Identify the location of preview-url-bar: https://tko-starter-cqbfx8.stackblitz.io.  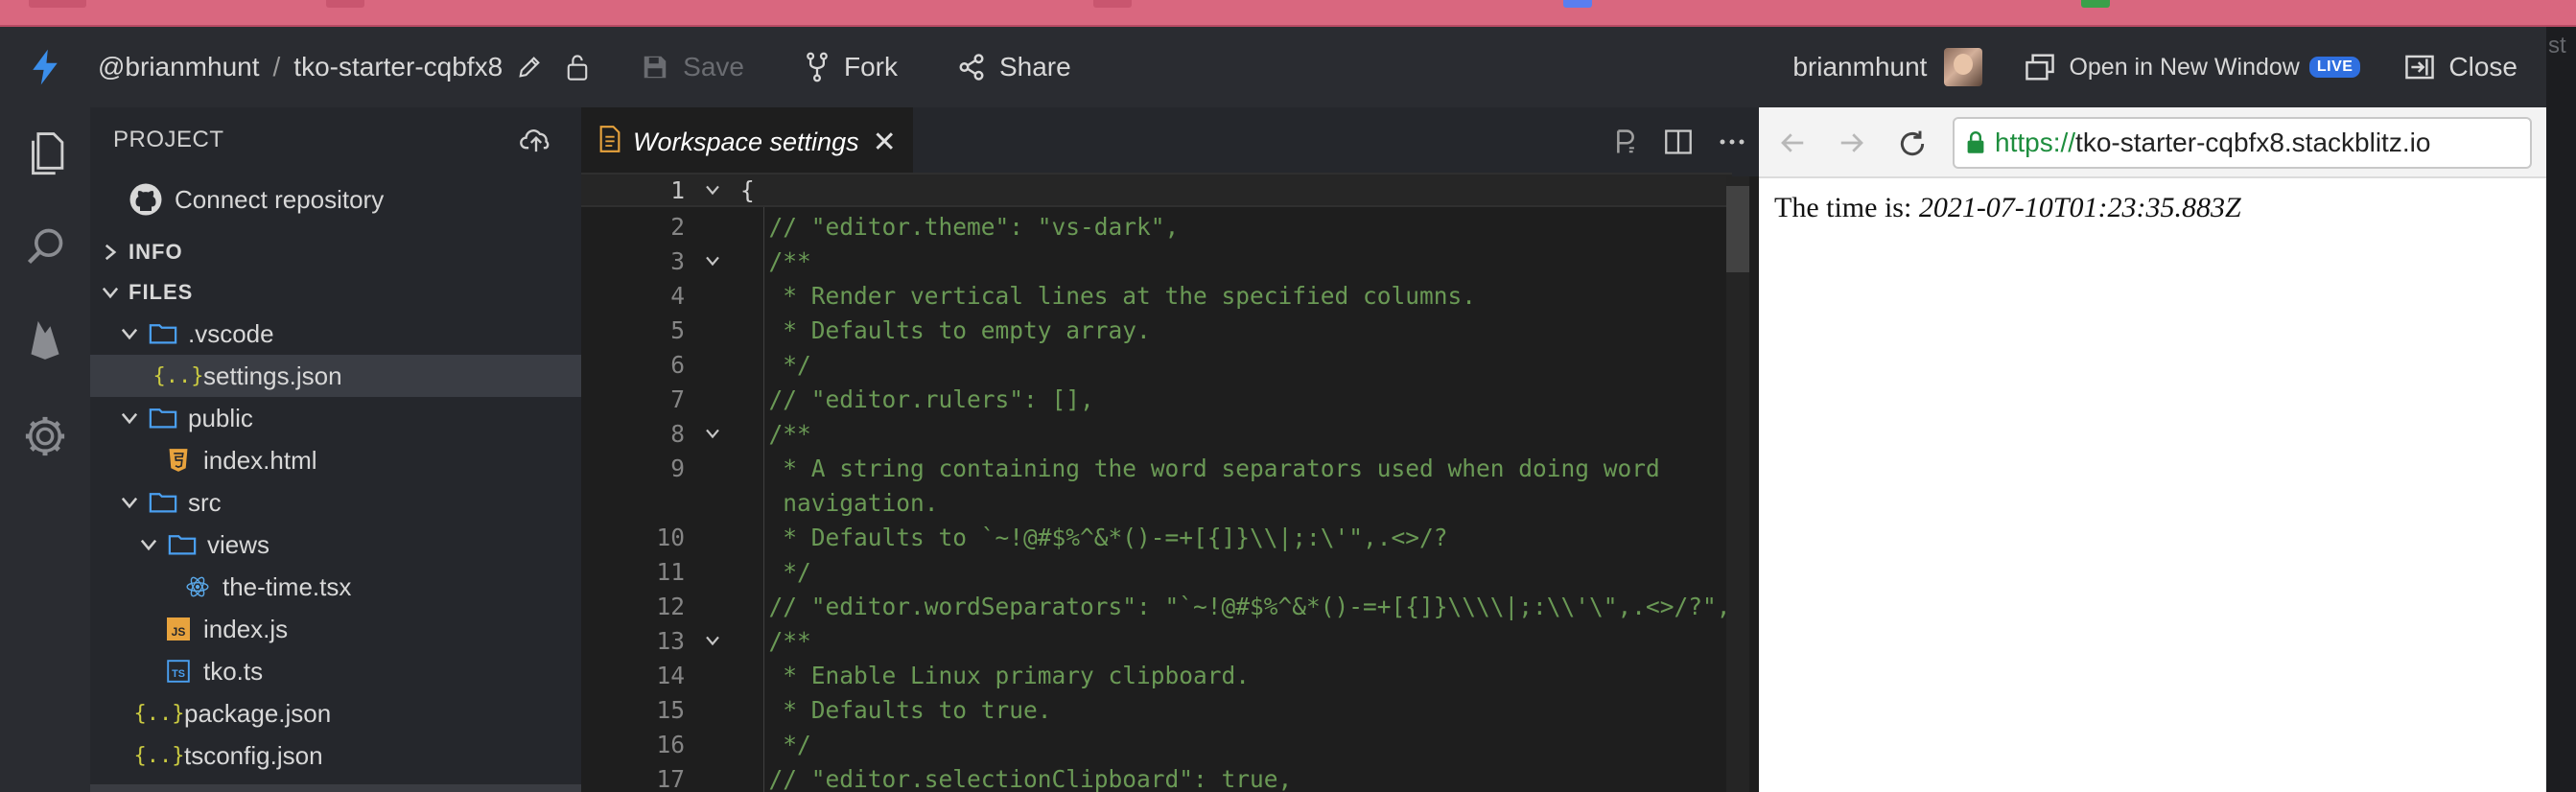
(2242, 143).